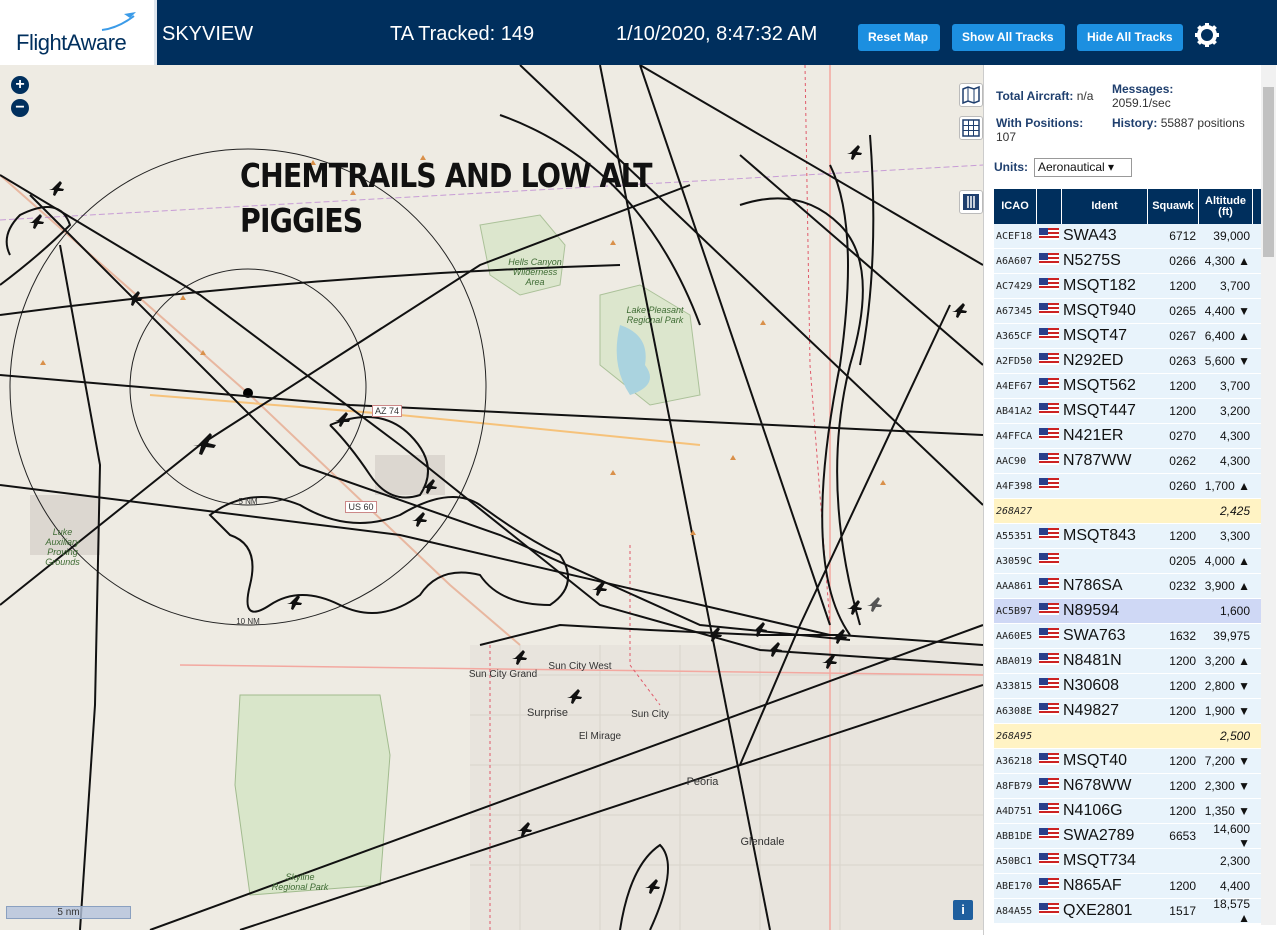 The height and width of the screenshot is (935, 1277). What do you see at coordinates (1128, 236) in the screenshot?
I see `table-row: ACEF18 SWA43 6712 39,000` at bounding box center [1128, 236].